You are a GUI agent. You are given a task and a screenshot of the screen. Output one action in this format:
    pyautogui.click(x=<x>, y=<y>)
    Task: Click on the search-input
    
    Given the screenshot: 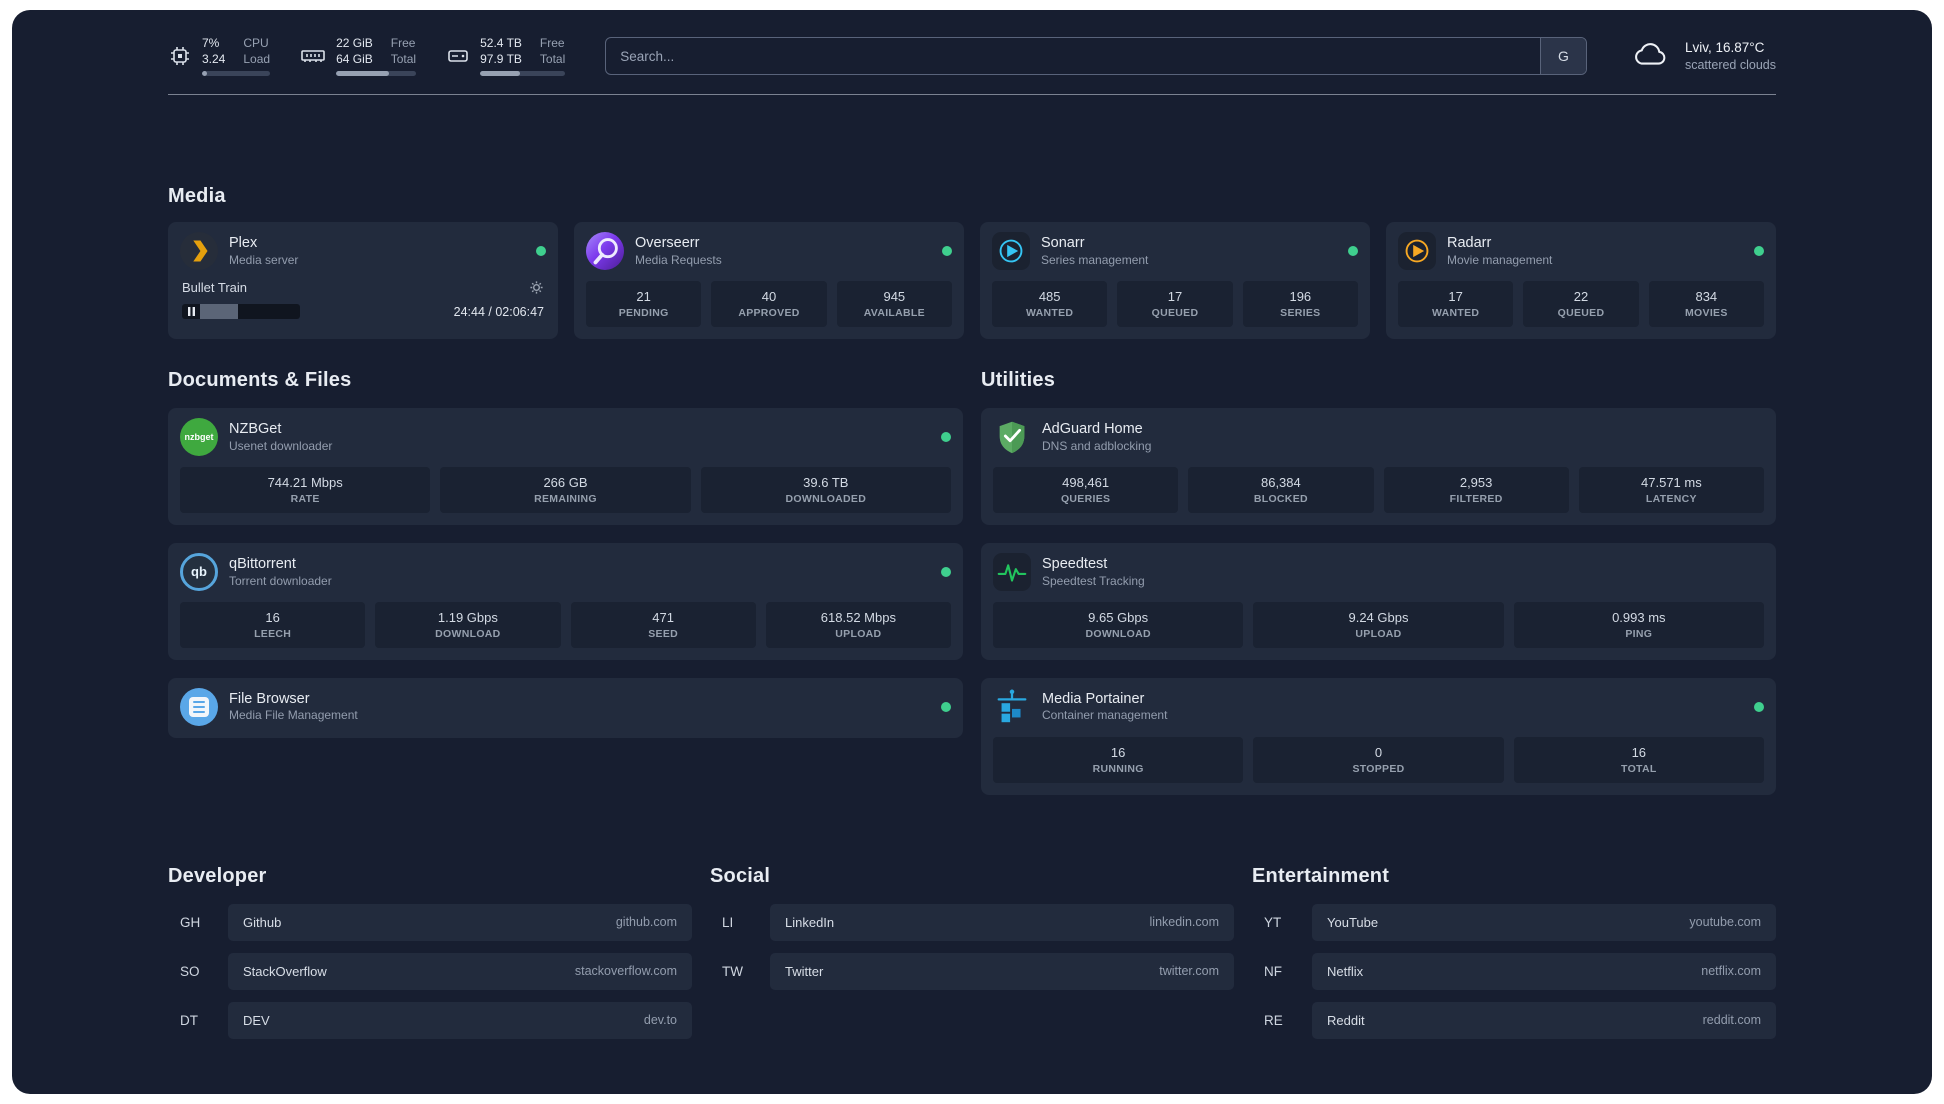 What is the action you would take?
    pyautogui.click(x=1073, y=56)
    